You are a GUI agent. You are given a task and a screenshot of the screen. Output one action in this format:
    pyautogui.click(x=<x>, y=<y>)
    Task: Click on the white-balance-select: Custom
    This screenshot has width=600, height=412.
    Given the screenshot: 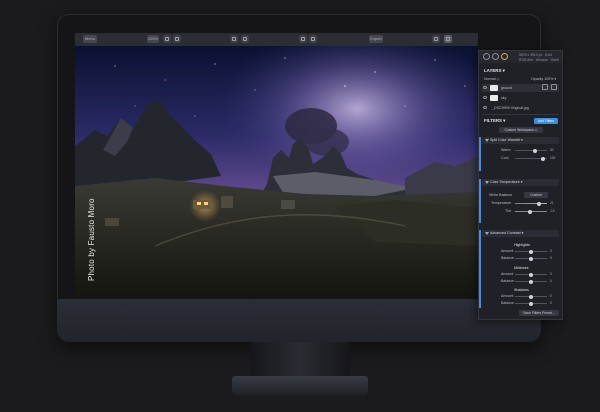 What is the action you would take?
    pyautogui.click(x=536, y=195)
    